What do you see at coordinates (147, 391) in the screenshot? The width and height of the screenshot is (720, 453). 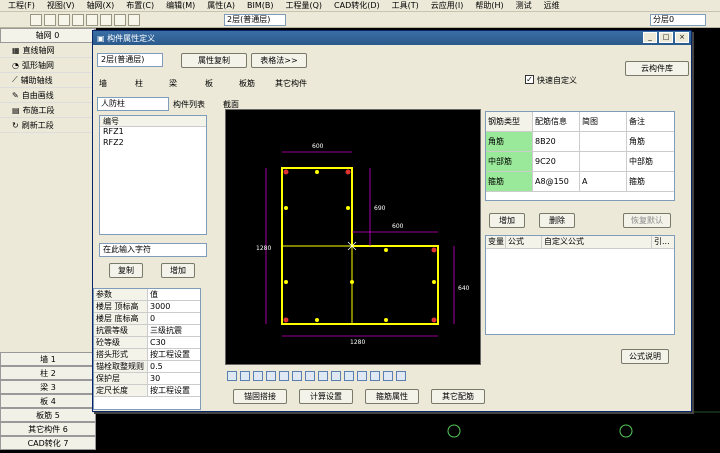 I see `table-row: 定尺长度 按工程设置` at bounding box center [147, 391].